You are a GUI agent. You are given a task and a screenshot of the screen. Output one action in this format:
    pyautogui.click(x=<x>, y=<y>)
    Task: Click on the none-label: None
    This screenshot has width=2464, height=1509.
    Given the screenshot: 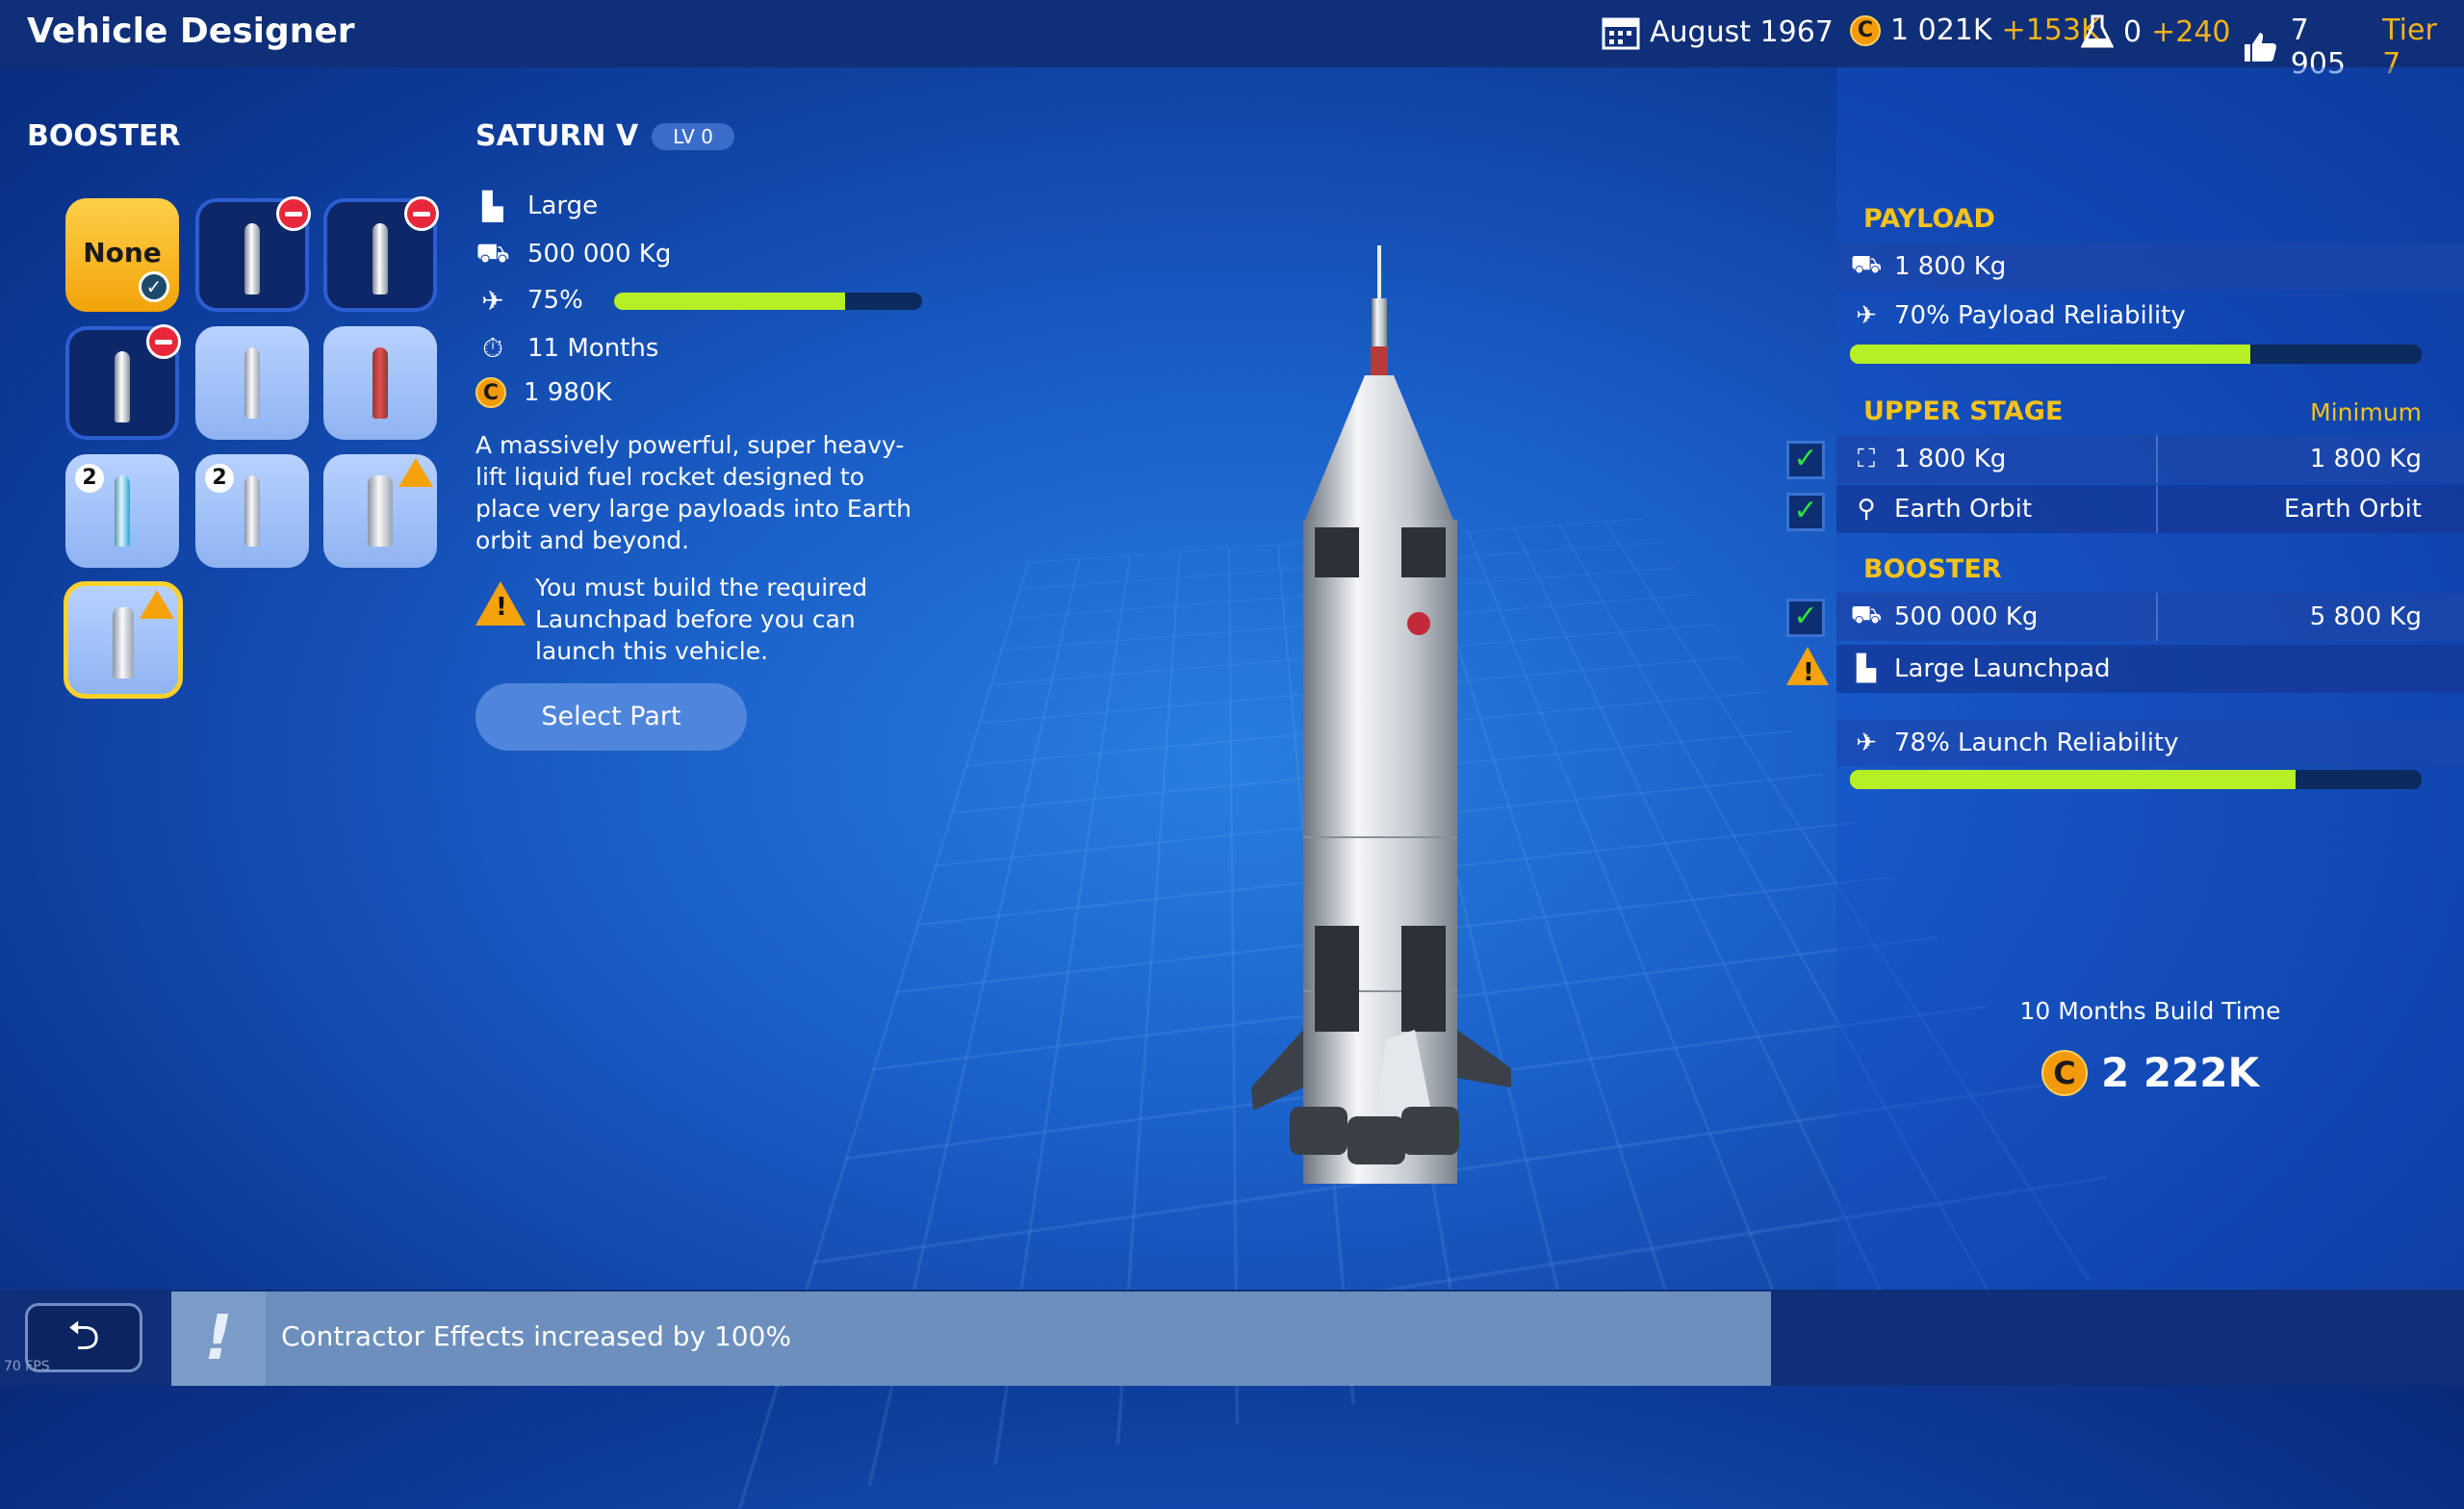 What is the action you would take?
    pyautogui.click(x=122, y=253)
    